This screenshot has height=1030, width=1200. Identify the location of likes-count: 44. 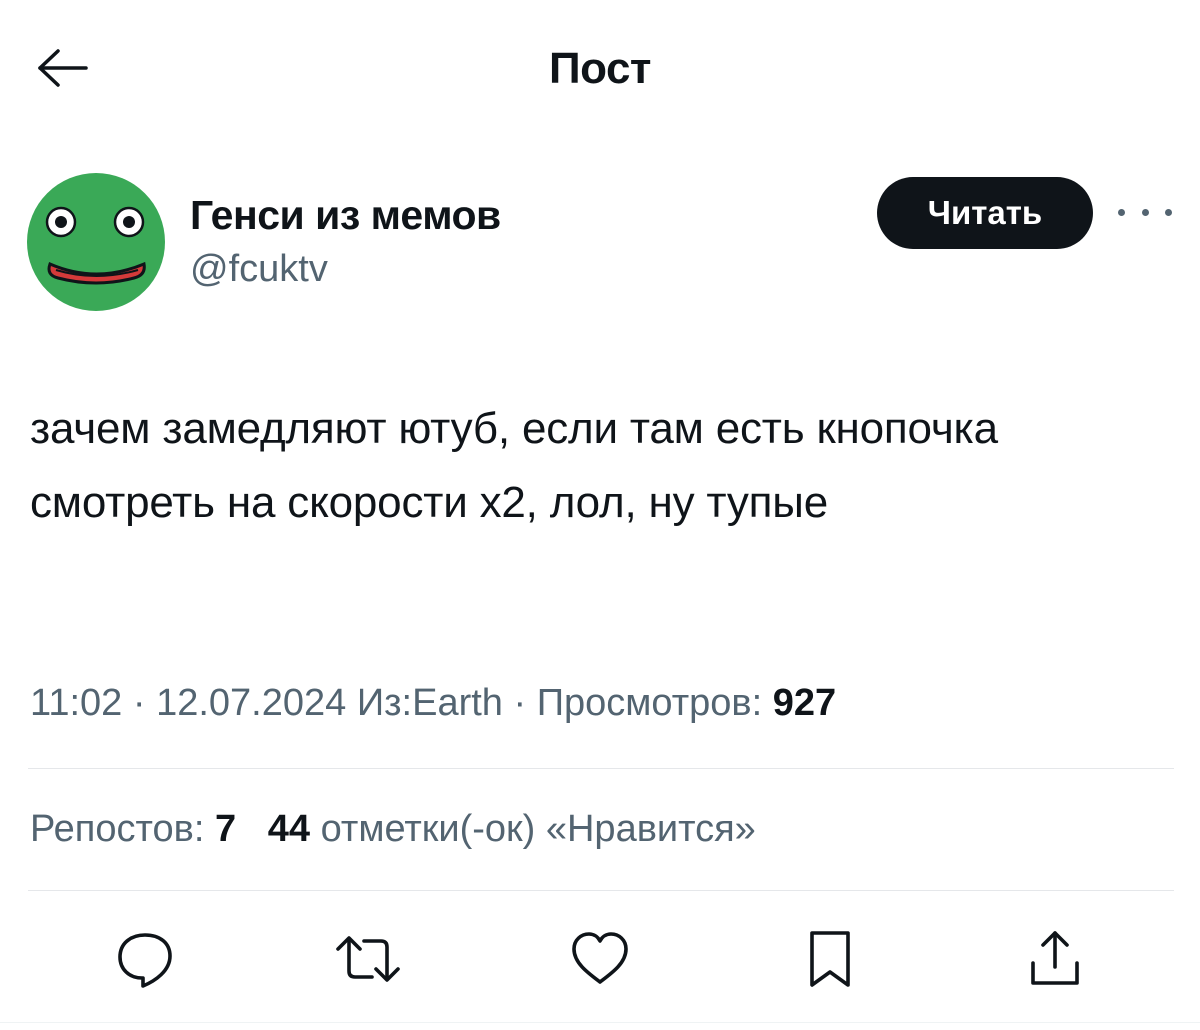
(289, 829).